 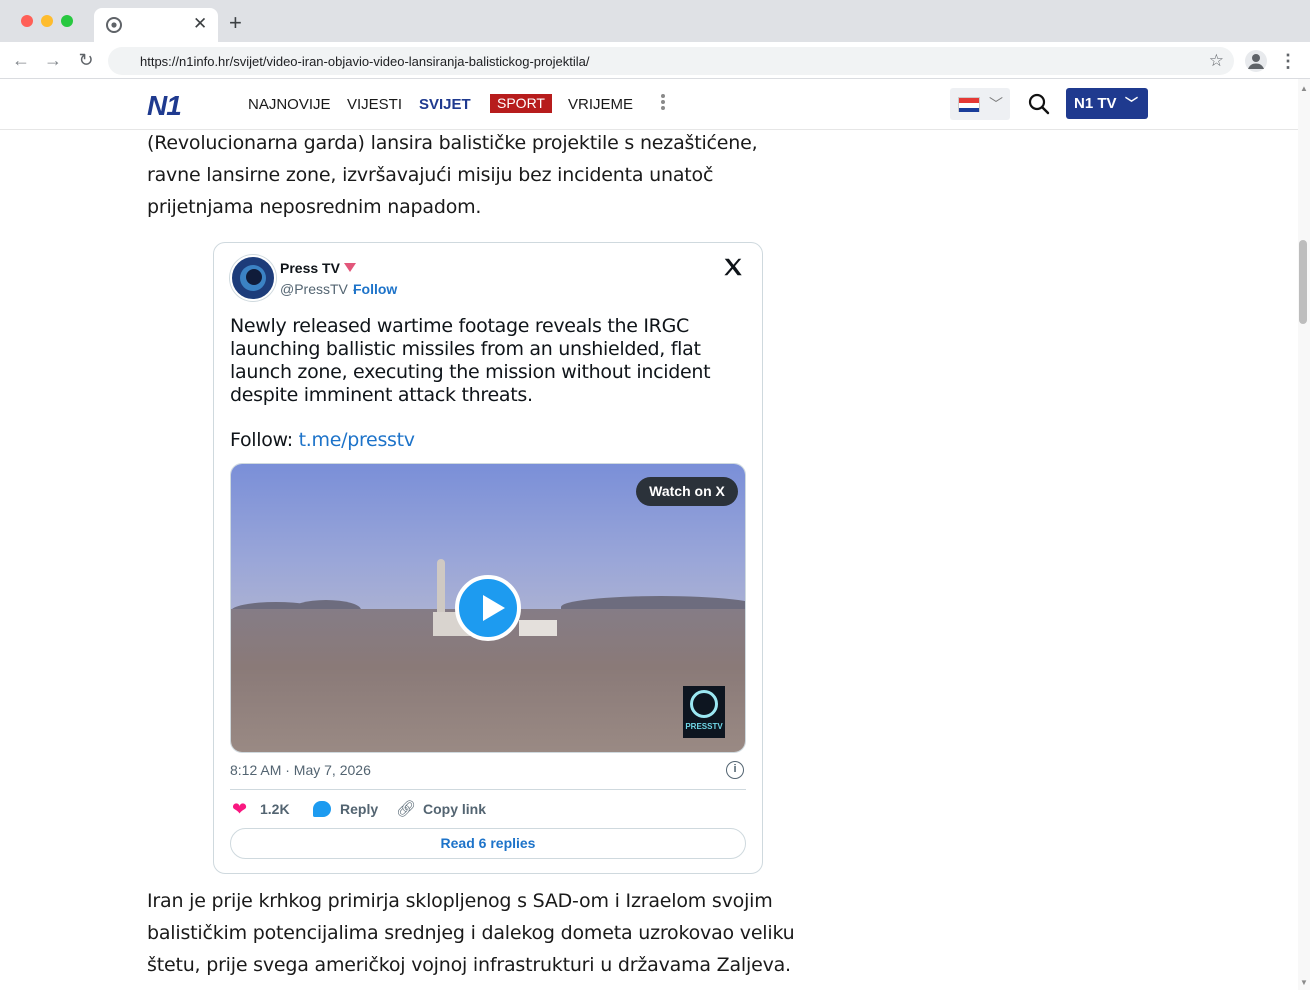 I want to click on video-truck, so click(x=538, y=628).